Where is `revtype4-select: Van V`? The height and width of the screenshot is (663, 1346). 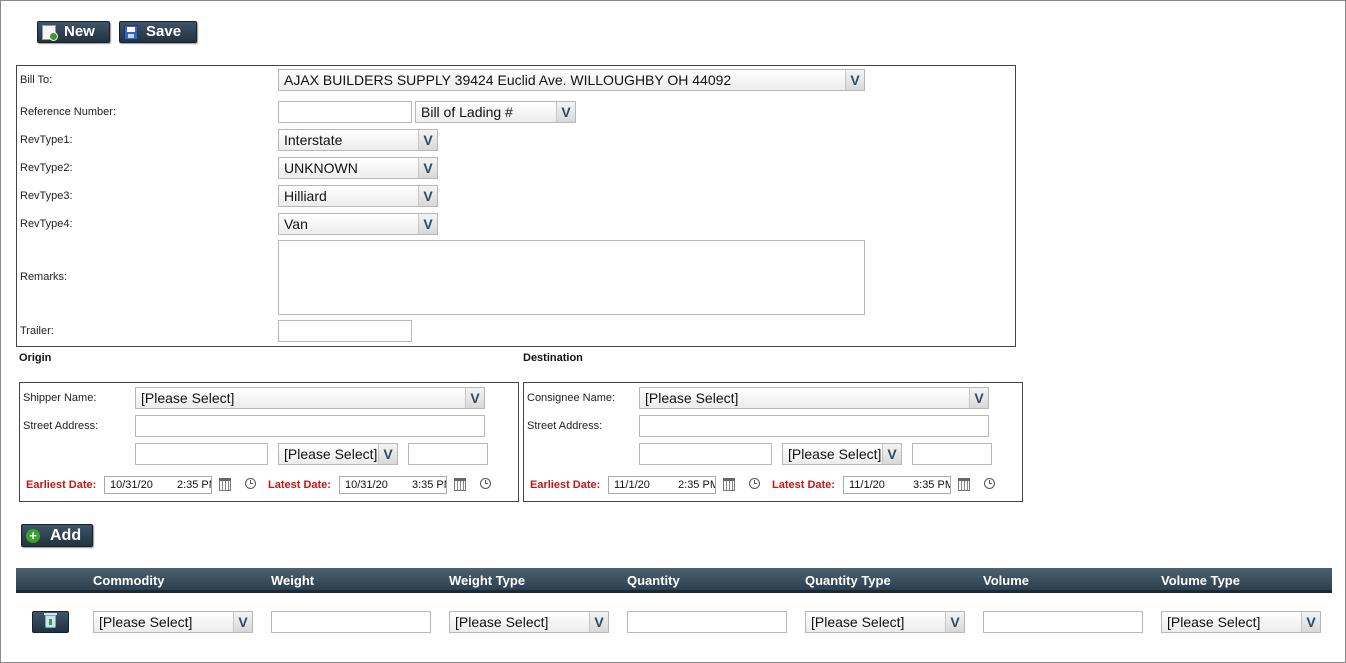 revtype4-select: Van V is located at coordinates (358, 224).